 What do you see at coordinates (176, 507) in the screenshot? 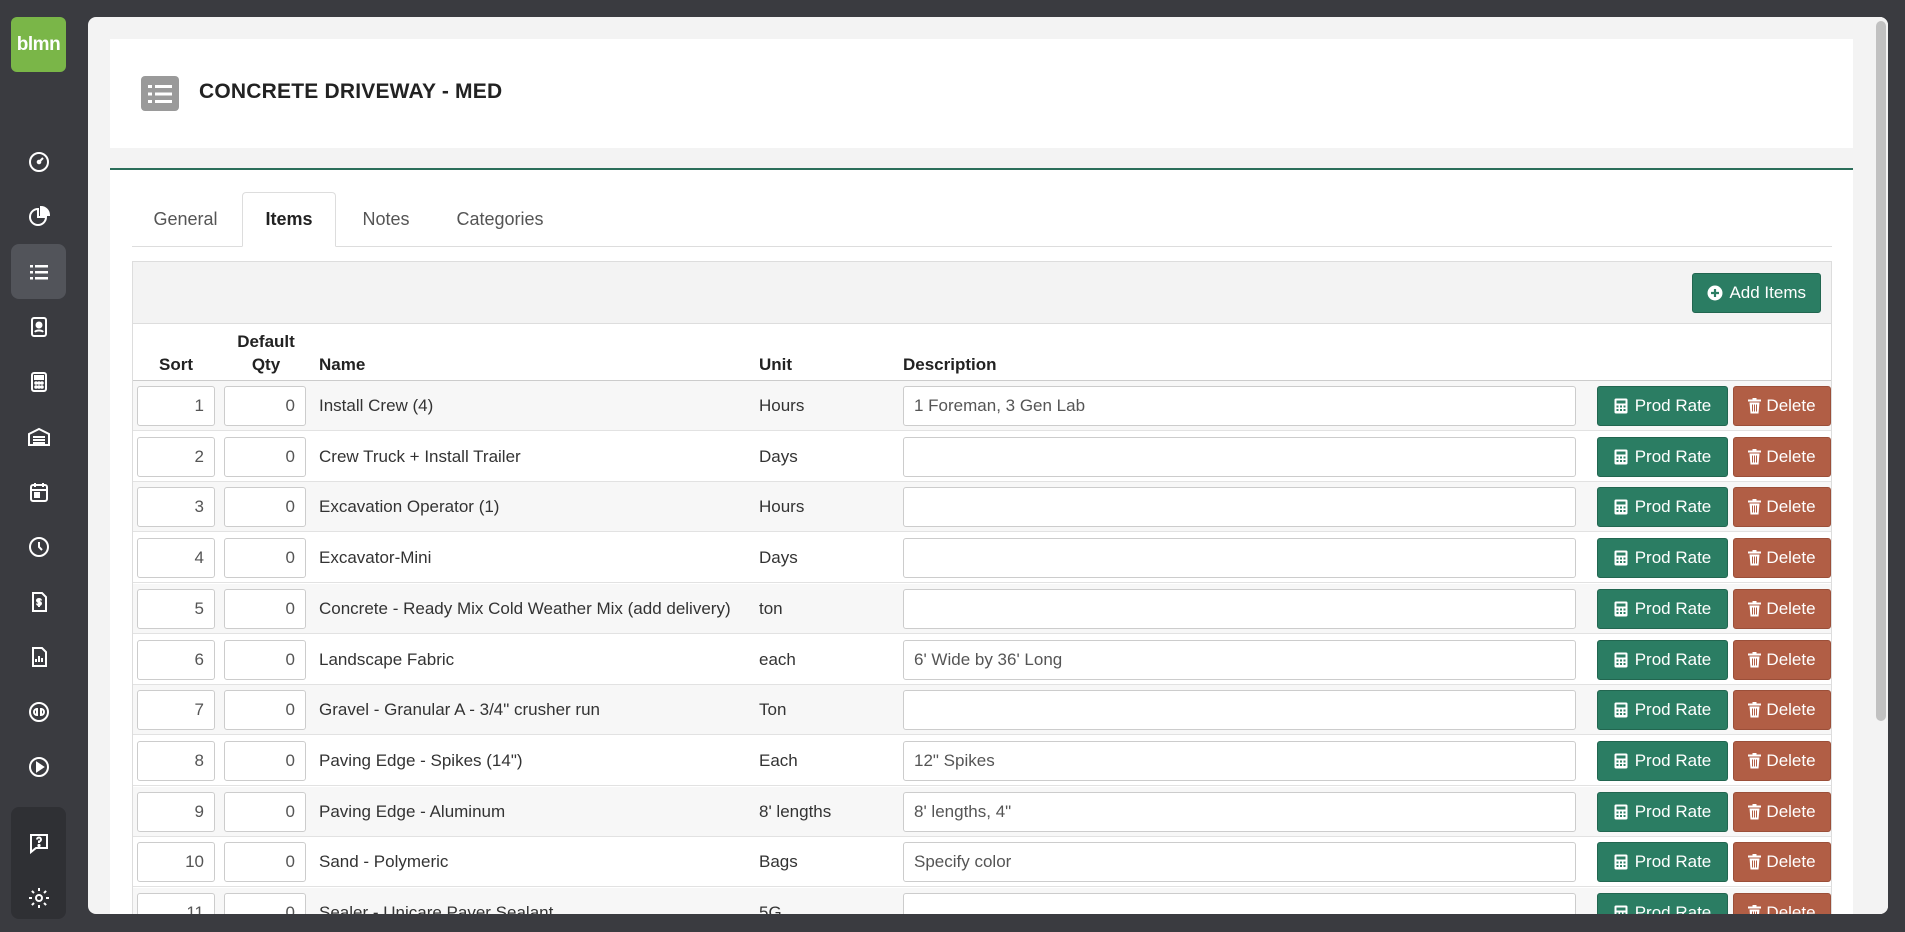
I see `sort-input: 3` at bounding box center [176, 507].